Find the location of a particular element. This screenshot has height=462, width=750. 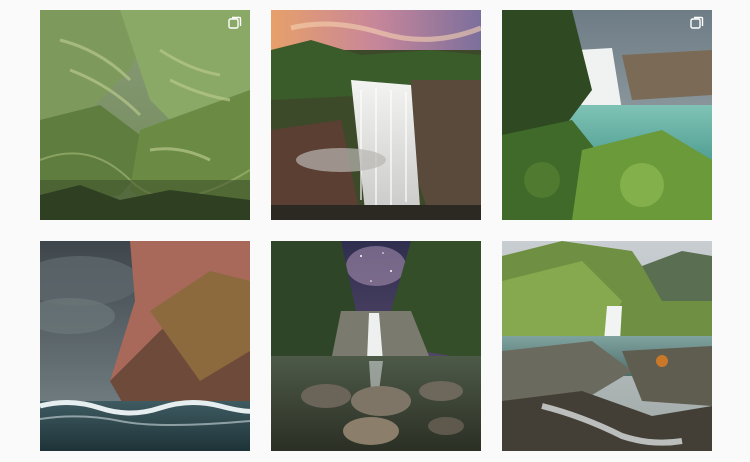

grid-post-river-cascade is located at coordinates (607, 346).